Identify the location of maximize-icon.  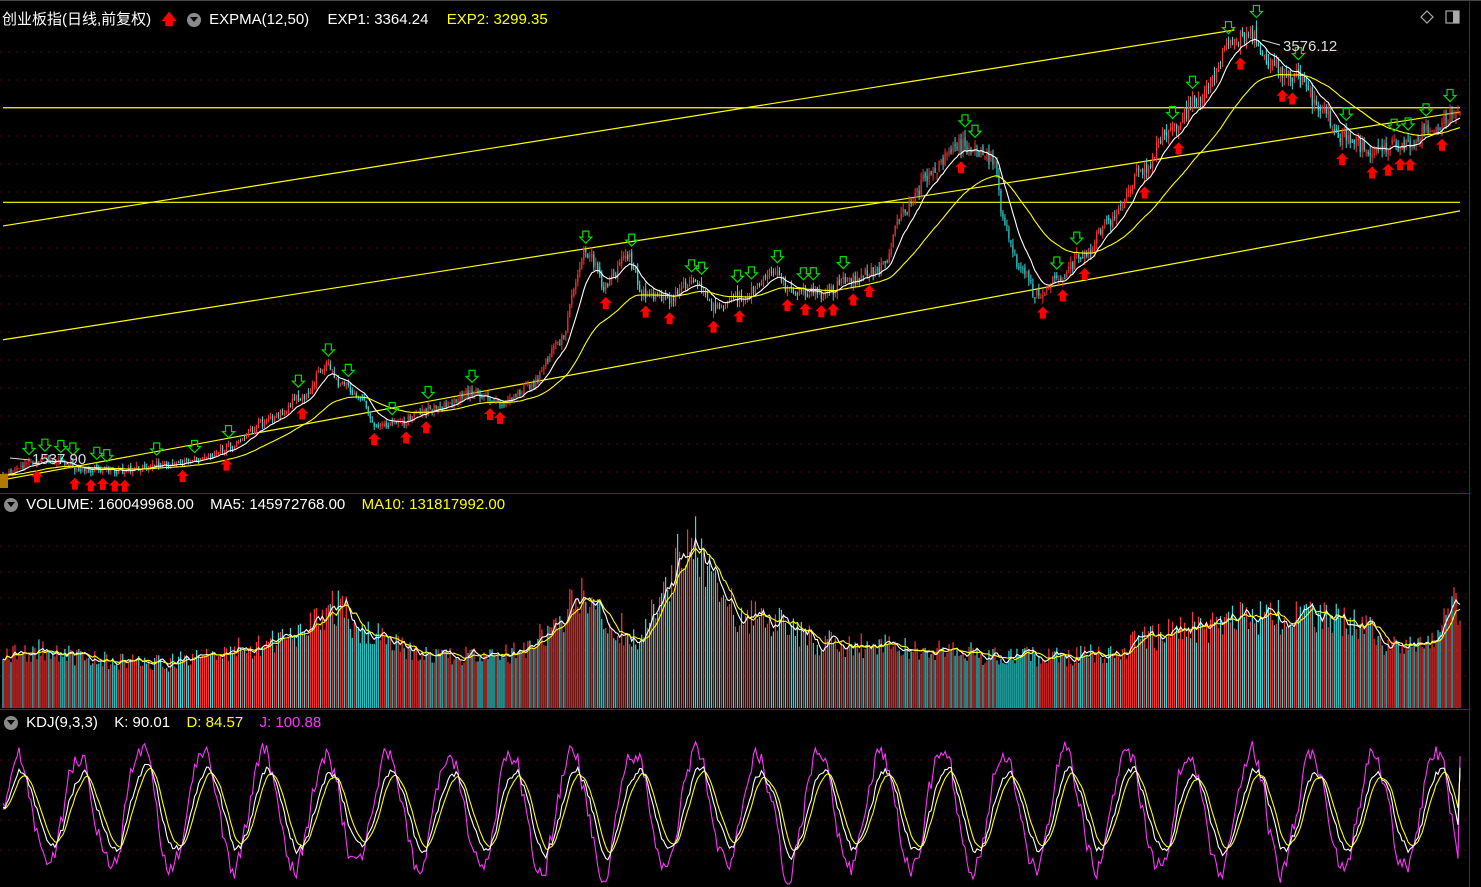
(1452, 17).